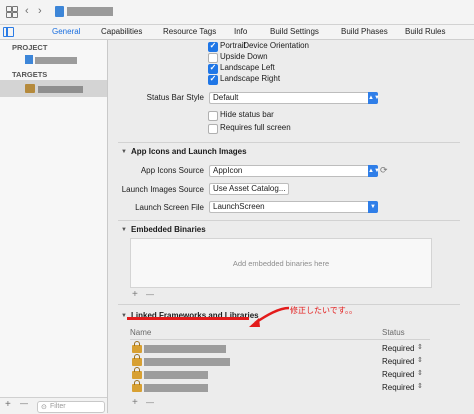 Image resolution: width=474 pixels, height=414 pixels. What do you see at coordinates (189, 31) in the screenshot?
I see `tab-resource-tags: Resource Tags` at bounding box center [189, 31].